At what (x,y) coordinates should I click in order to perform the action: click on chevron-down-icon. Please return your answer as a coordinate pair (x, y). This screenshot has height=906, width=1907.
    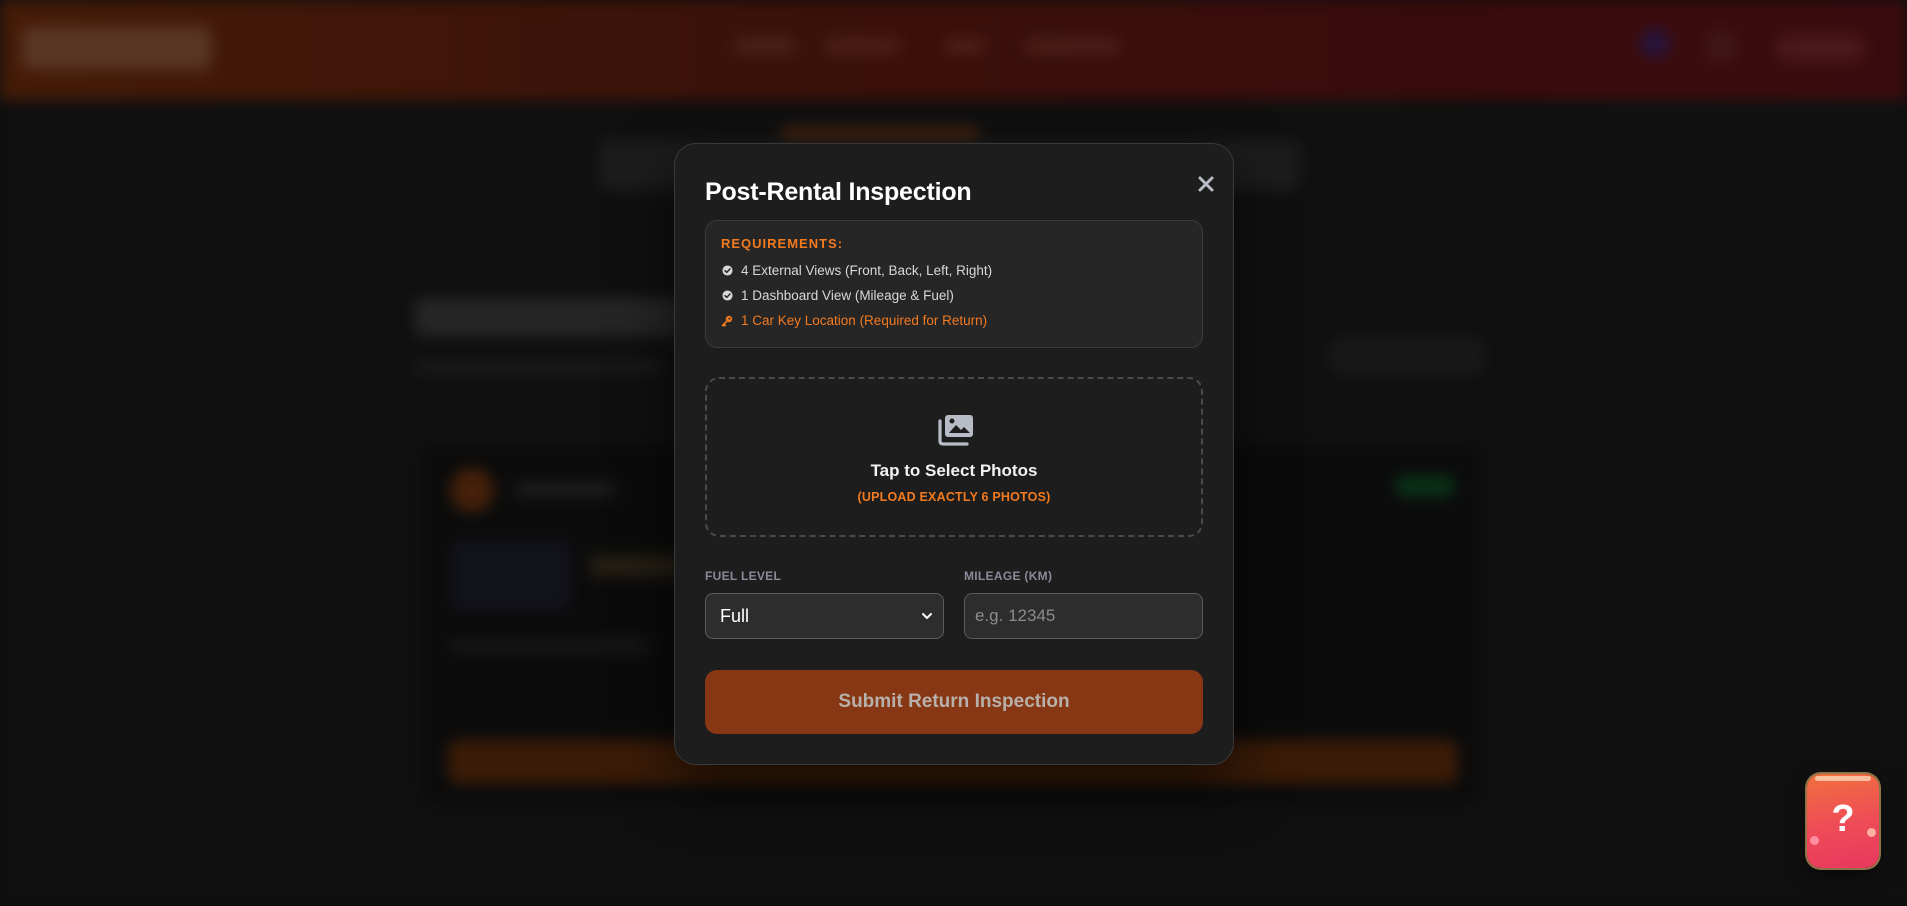
    Looking at the image, I should click on (927, 616).